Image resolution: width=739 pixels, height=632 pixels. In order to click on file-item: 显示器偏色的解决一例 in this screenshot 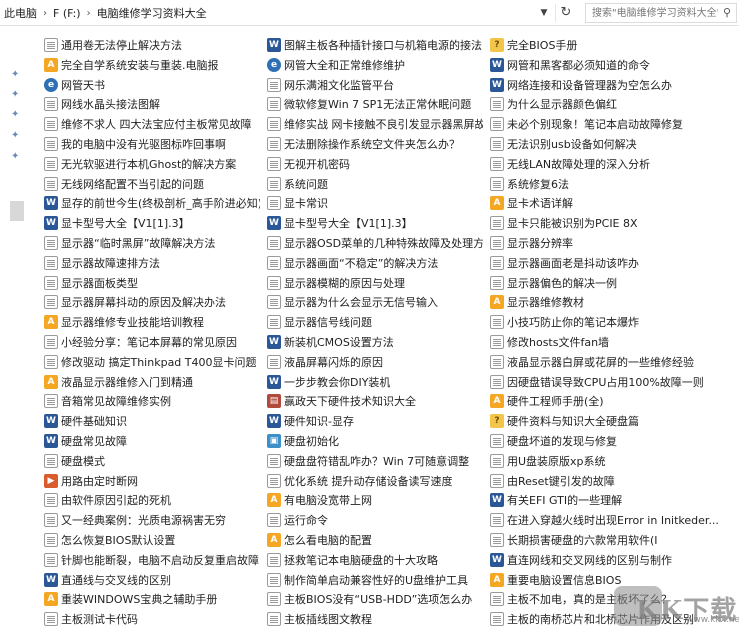, I will do `click(614, 282)`.